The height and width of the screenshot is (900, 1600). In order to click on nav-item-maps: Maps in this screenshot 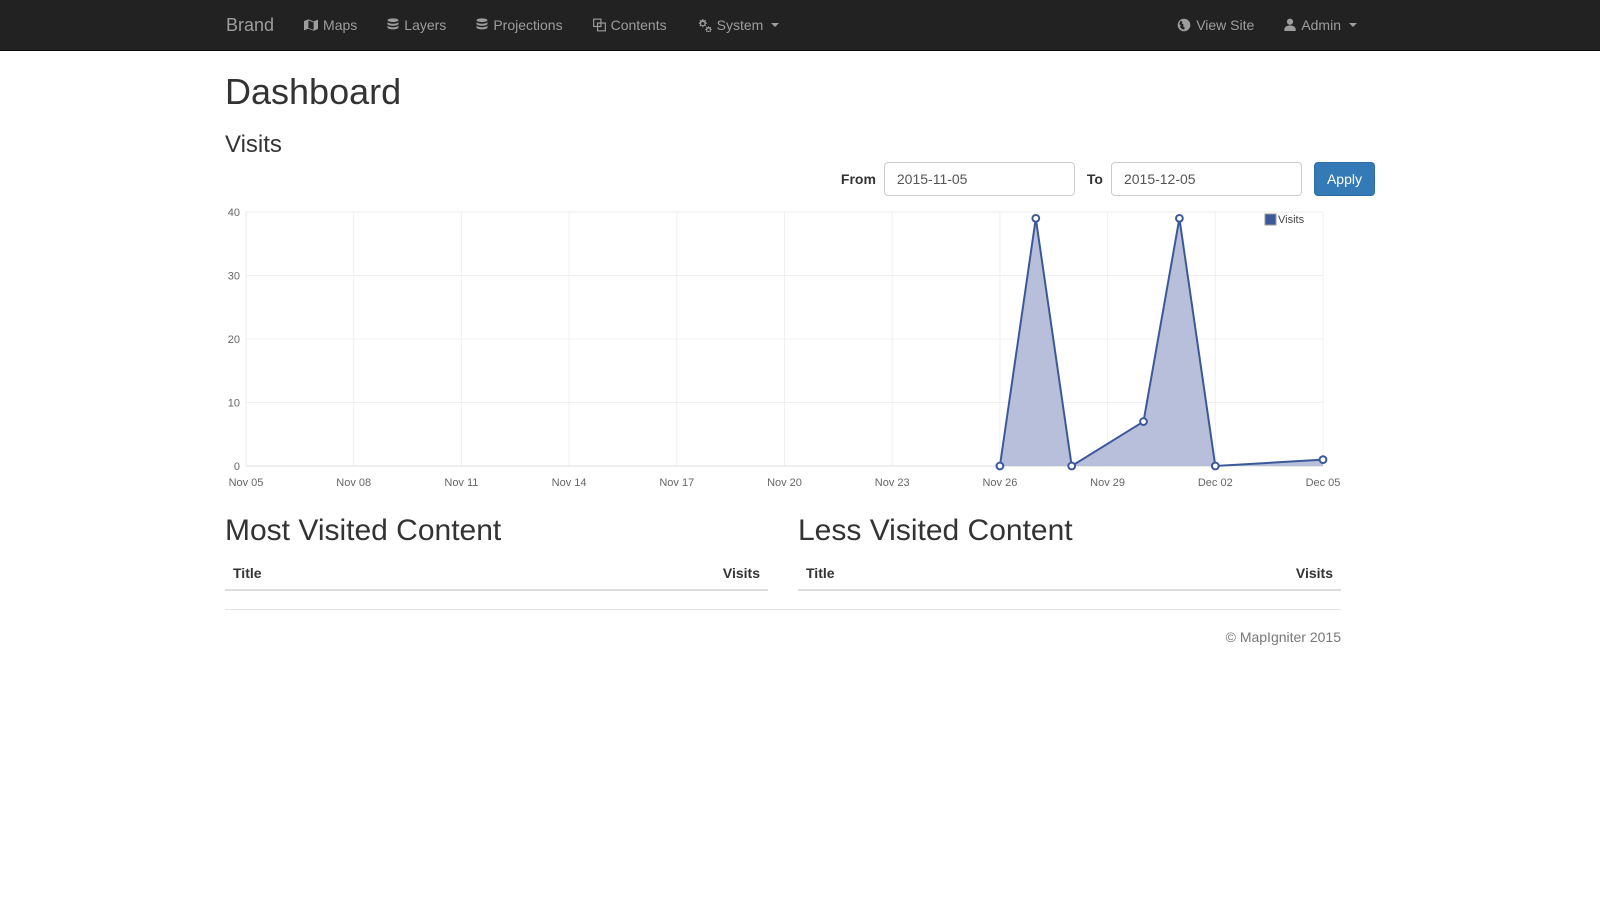, I will do `click(330, 25)`.